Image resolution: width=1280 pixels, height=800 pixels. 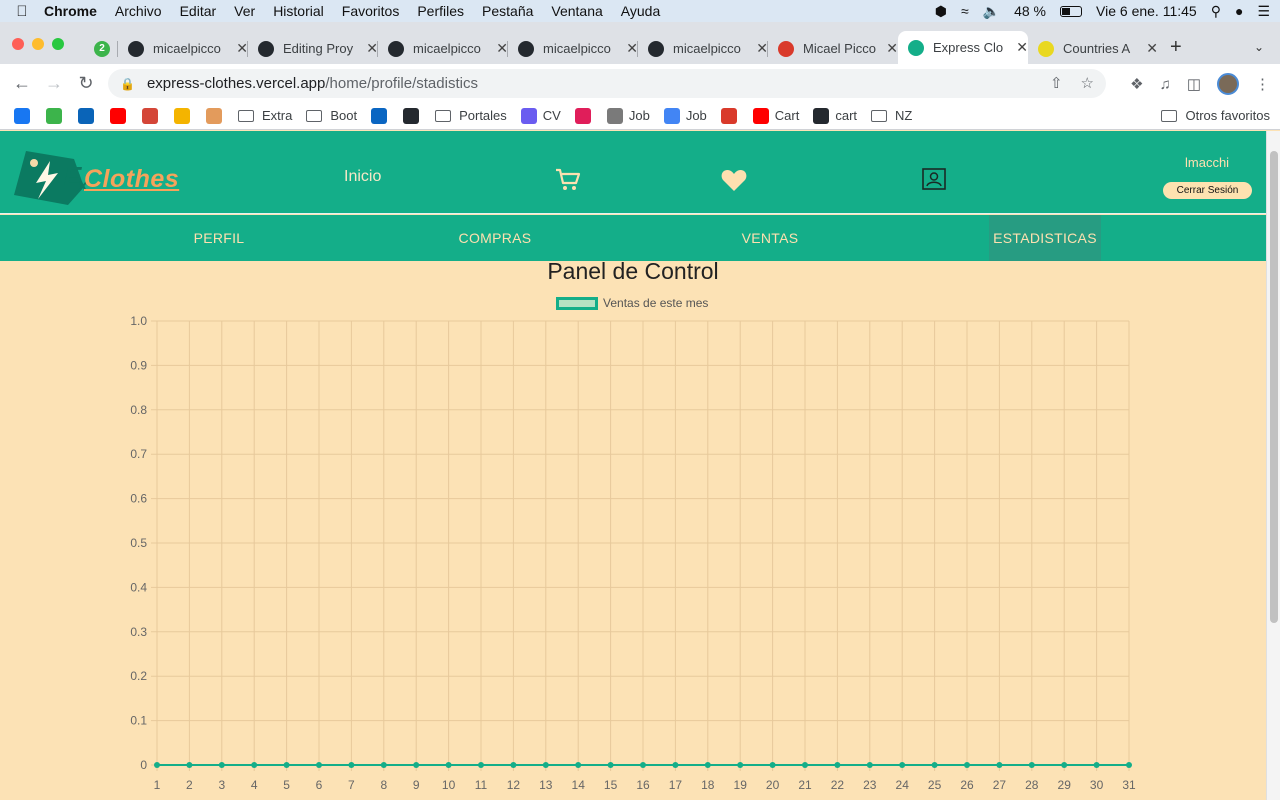 I want to click on menu-pestana: Pestaña, so click(x=507, y=11).